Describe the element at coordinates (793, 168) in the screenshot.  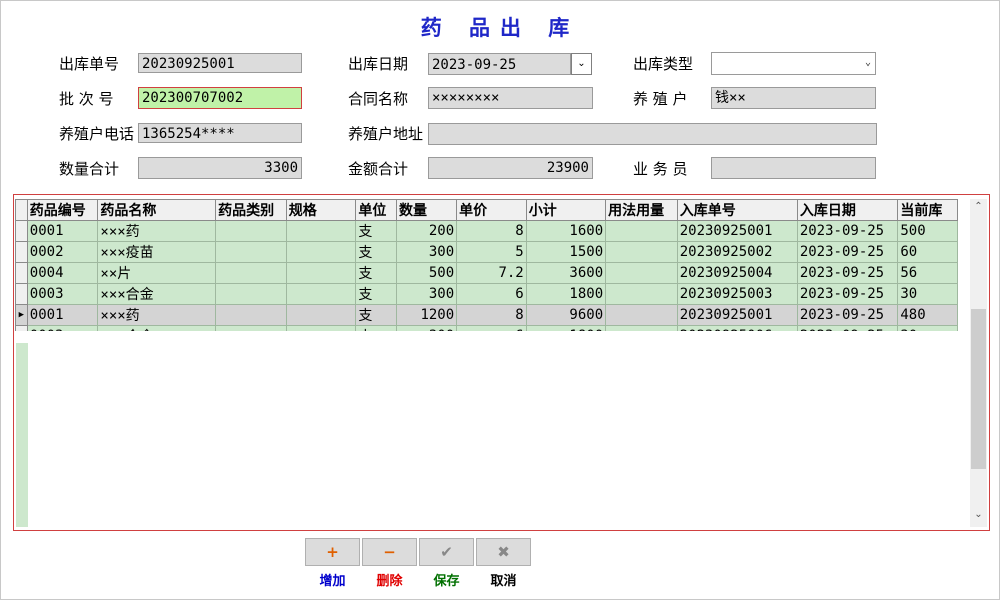
I see `clerk-field` at that location.